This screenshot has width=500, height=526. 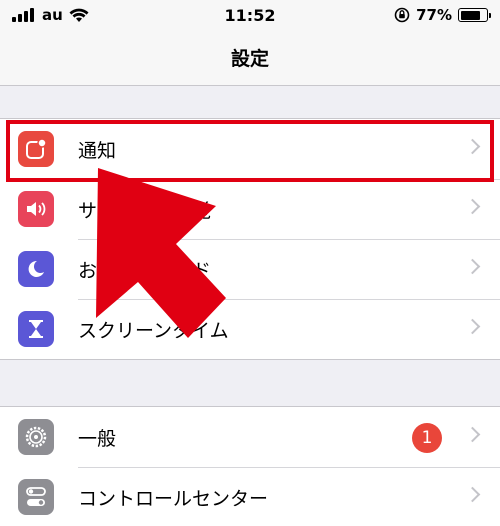 What do you see at coordinates (434, 15) in the screenshot?
I see `battery-percent: 77%` at bounding box center [434, 15].